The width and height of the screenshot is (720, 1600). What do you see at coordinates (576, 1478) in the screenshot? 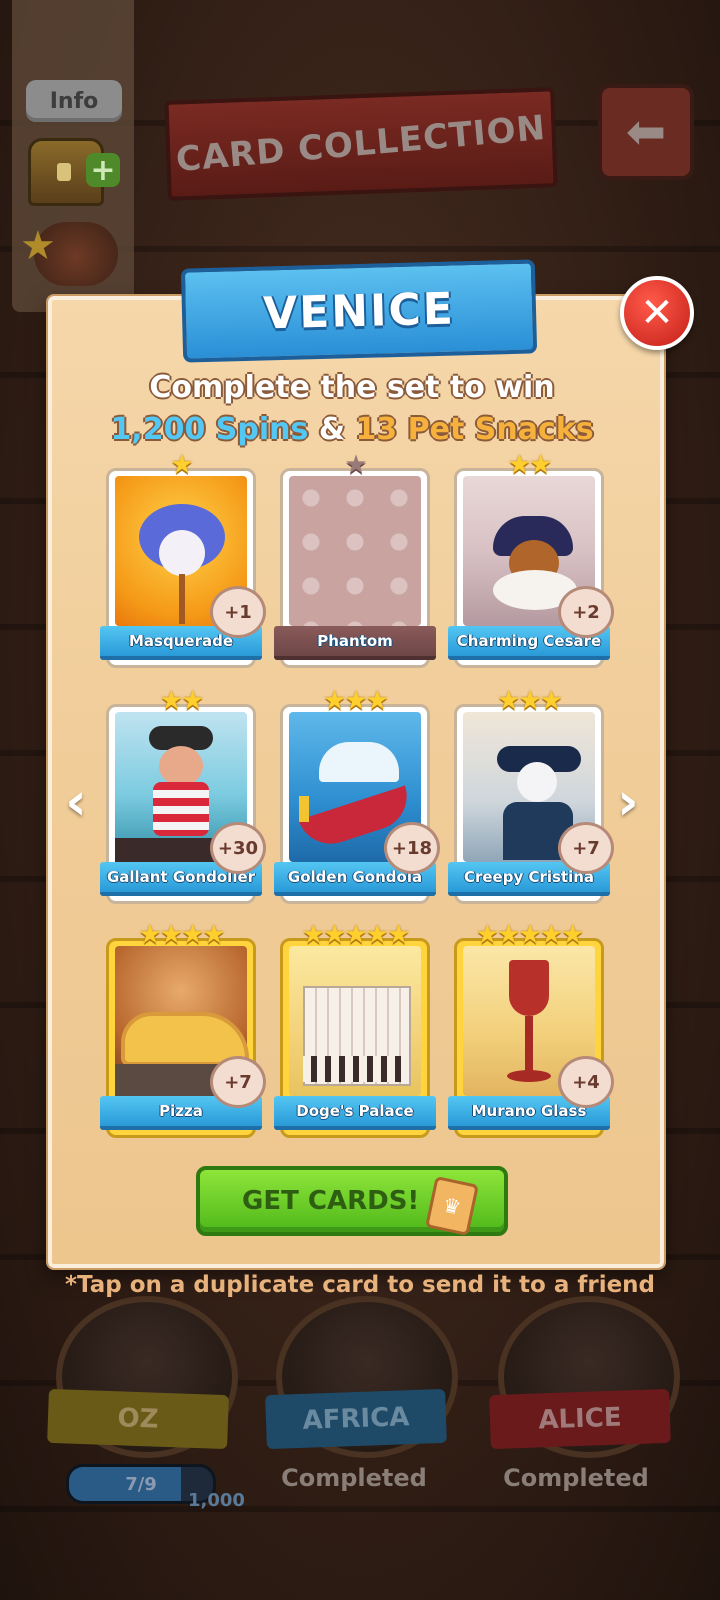
I see `status-alice: Completed` at bounding box center [576, 1478].